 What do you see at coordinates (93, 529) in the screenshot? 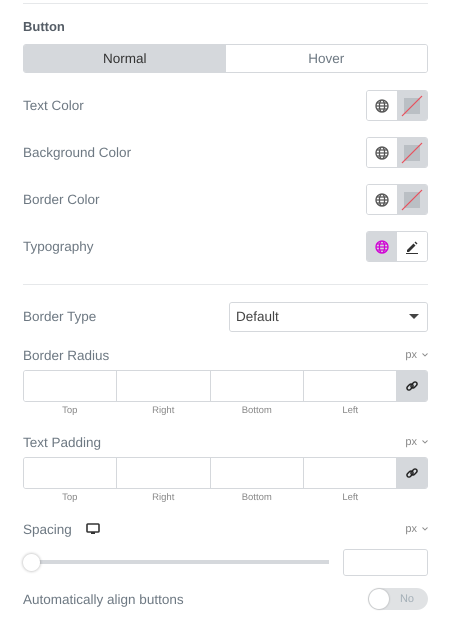
I see `monitor-icon` at bounding box center [93, 529].